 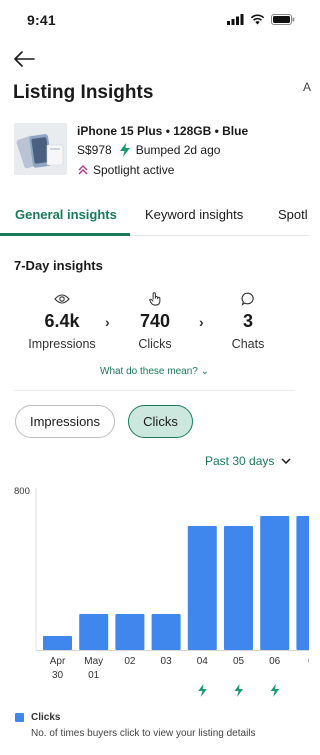 What do you see at coordinates (93, 661) in the screenshot?
I see `x-tick-label: May` at bounding box center [93, 661].